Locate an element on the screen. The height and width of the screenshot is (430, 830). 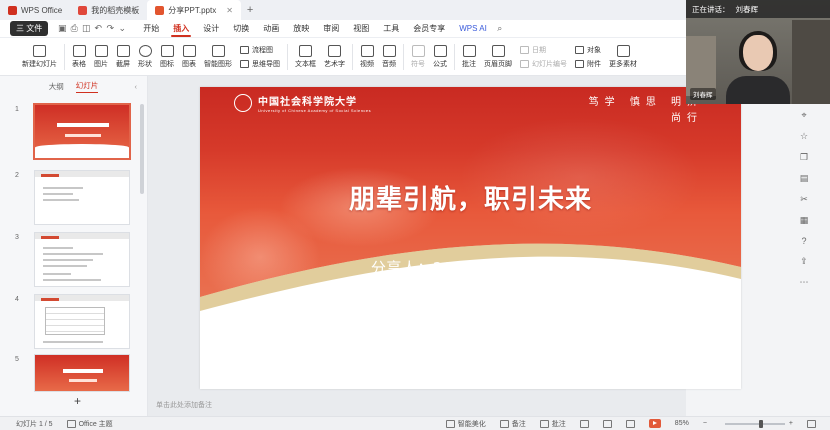
notes-button: 备注 is located at coordinates (512, 424).